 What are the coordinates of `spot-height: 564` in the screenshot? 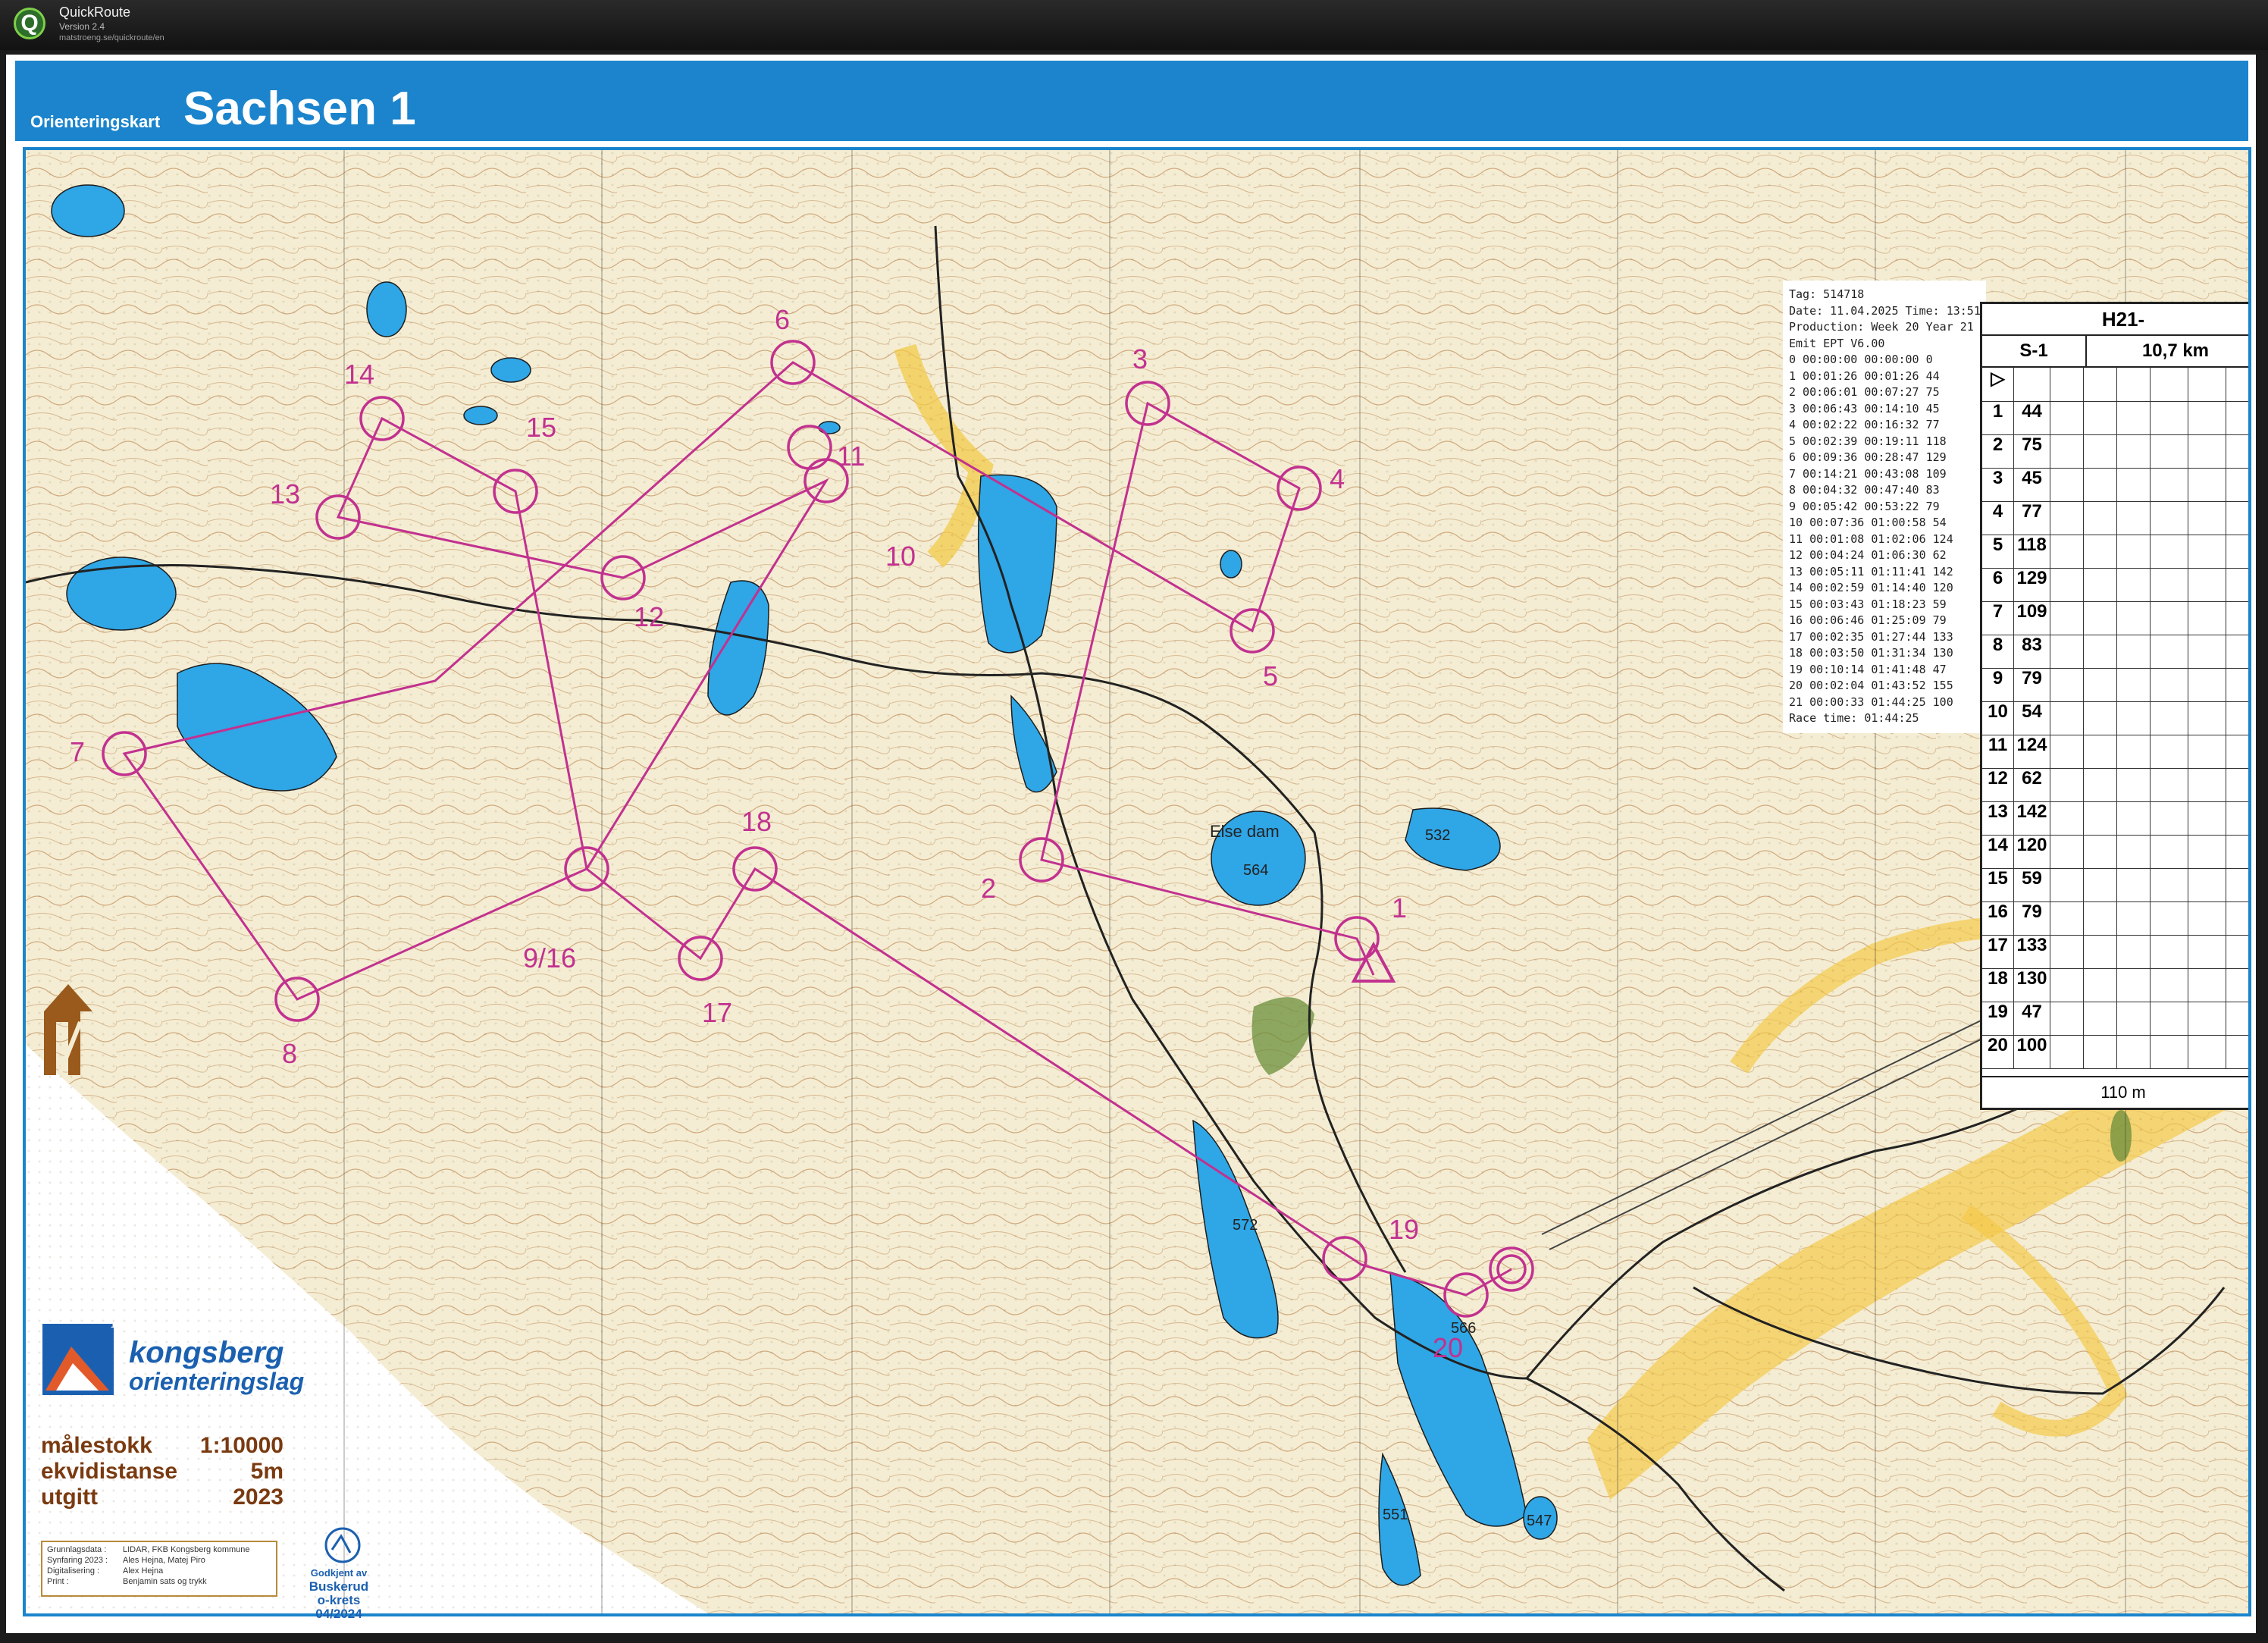 It's located at (1255, 870).